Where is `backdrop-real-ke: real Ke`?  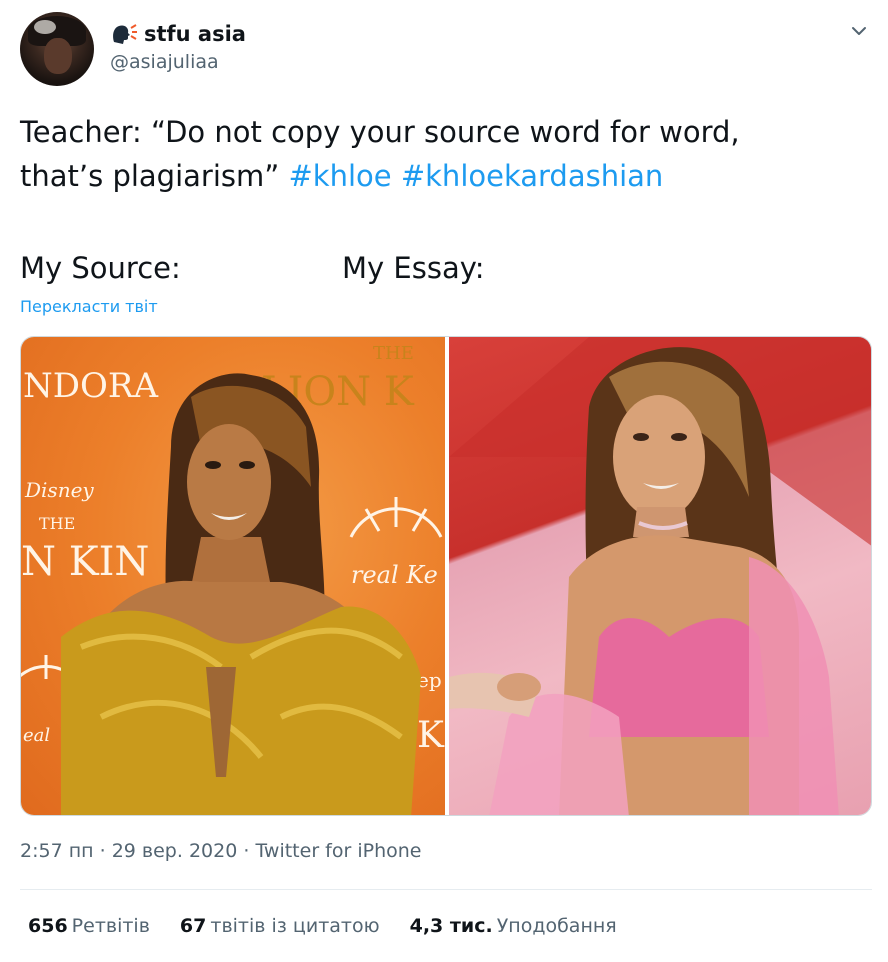 backdrop-real-ke: real Ke is located at coordinates (394, 575).